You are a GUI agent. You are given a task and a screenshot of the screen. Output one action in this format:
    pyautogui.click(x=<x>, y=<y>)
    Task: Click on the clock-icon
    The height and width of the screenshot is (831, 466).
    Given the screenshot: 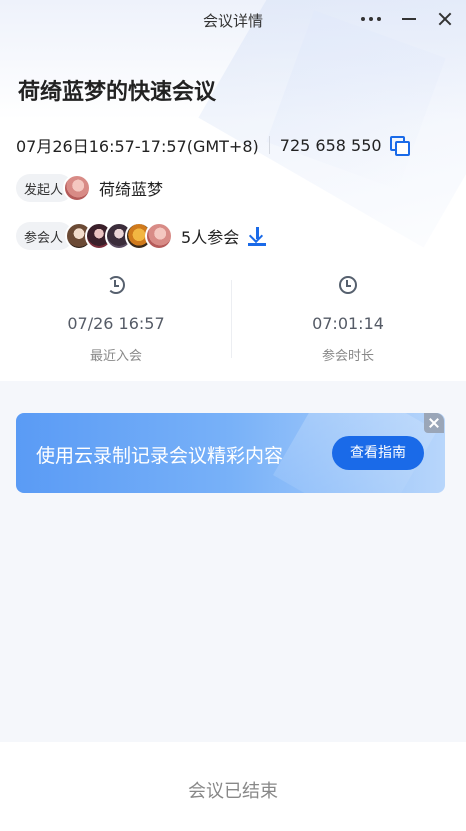 What is the action you would take?
    pyautogui.click(x=348, y=286)
    